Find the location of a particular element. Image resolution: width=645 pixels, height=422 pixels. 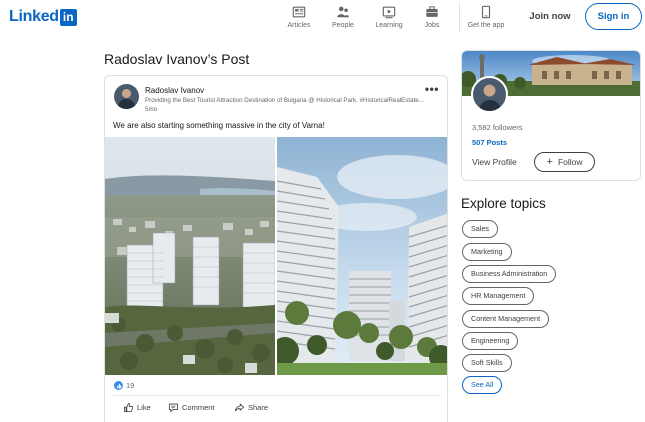

view-profile-button: View Profile is located at coordinates (494, 162).